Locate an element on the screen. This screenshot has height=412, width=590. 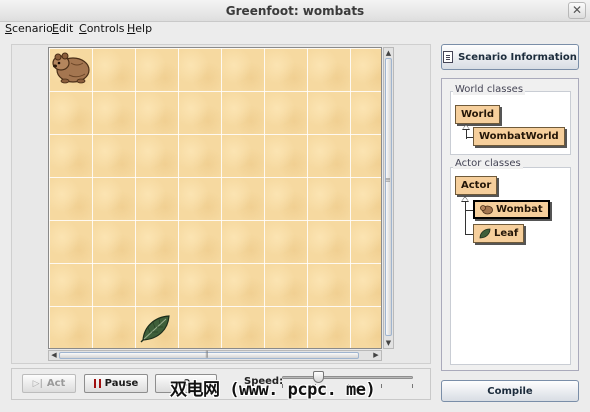
class-wombat: Wombat is located at coordinates (511, 209).